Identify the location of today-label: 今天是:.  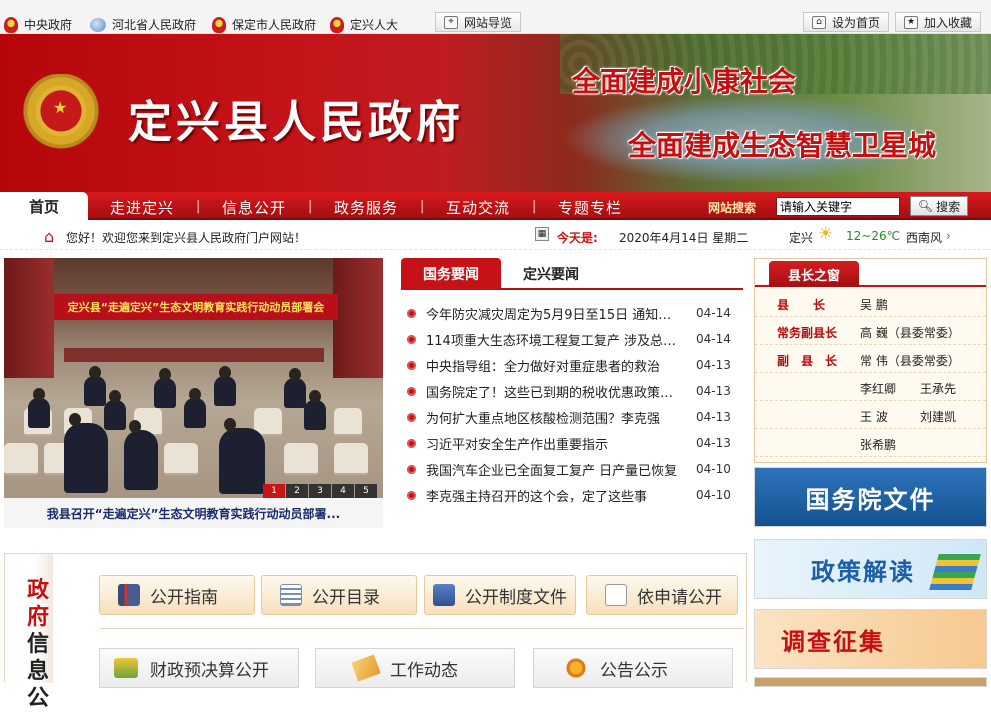
(577, 238).